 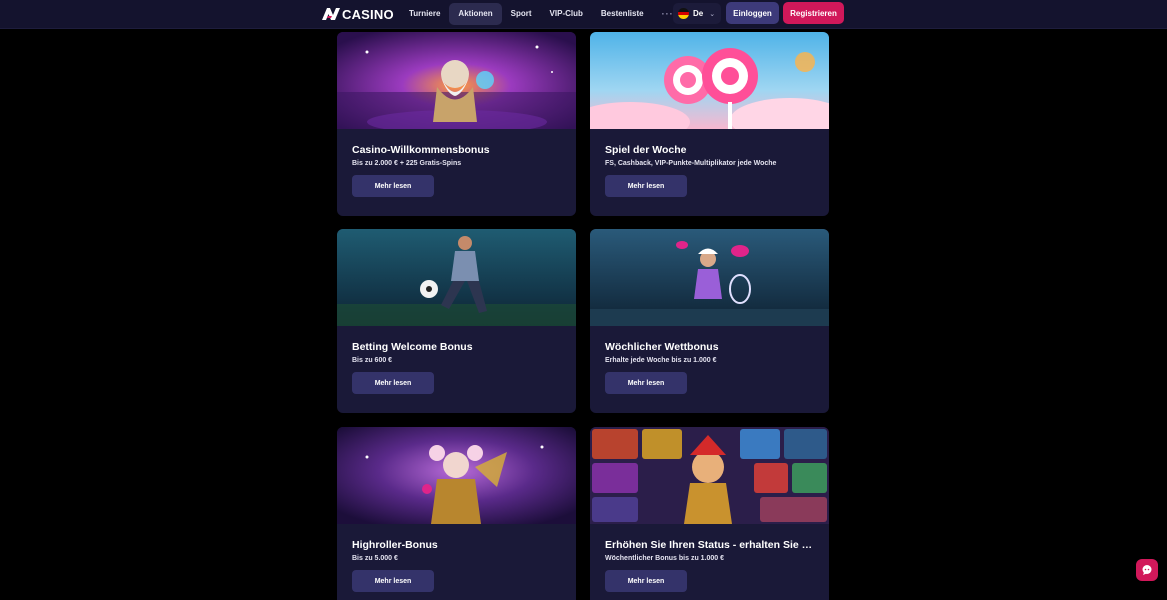 What do you see at coordinates (456, 475) in the screenshot?
I see `jester-banner` at bounding box center [456, 475].